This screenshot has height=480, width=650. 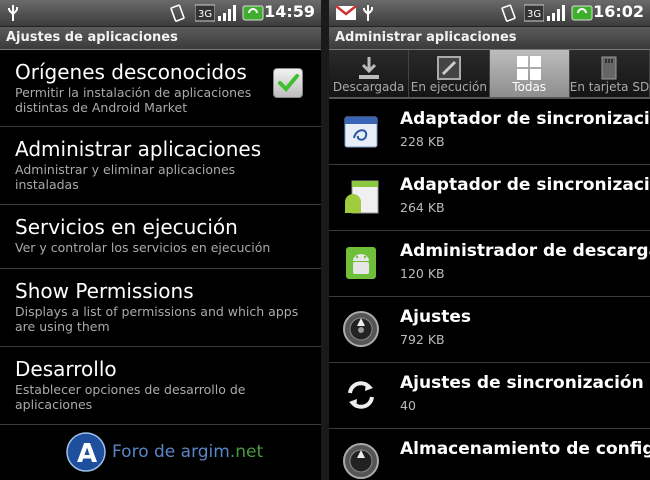 I want to click on app-size: 792 KB, so click(x=422, y=339).